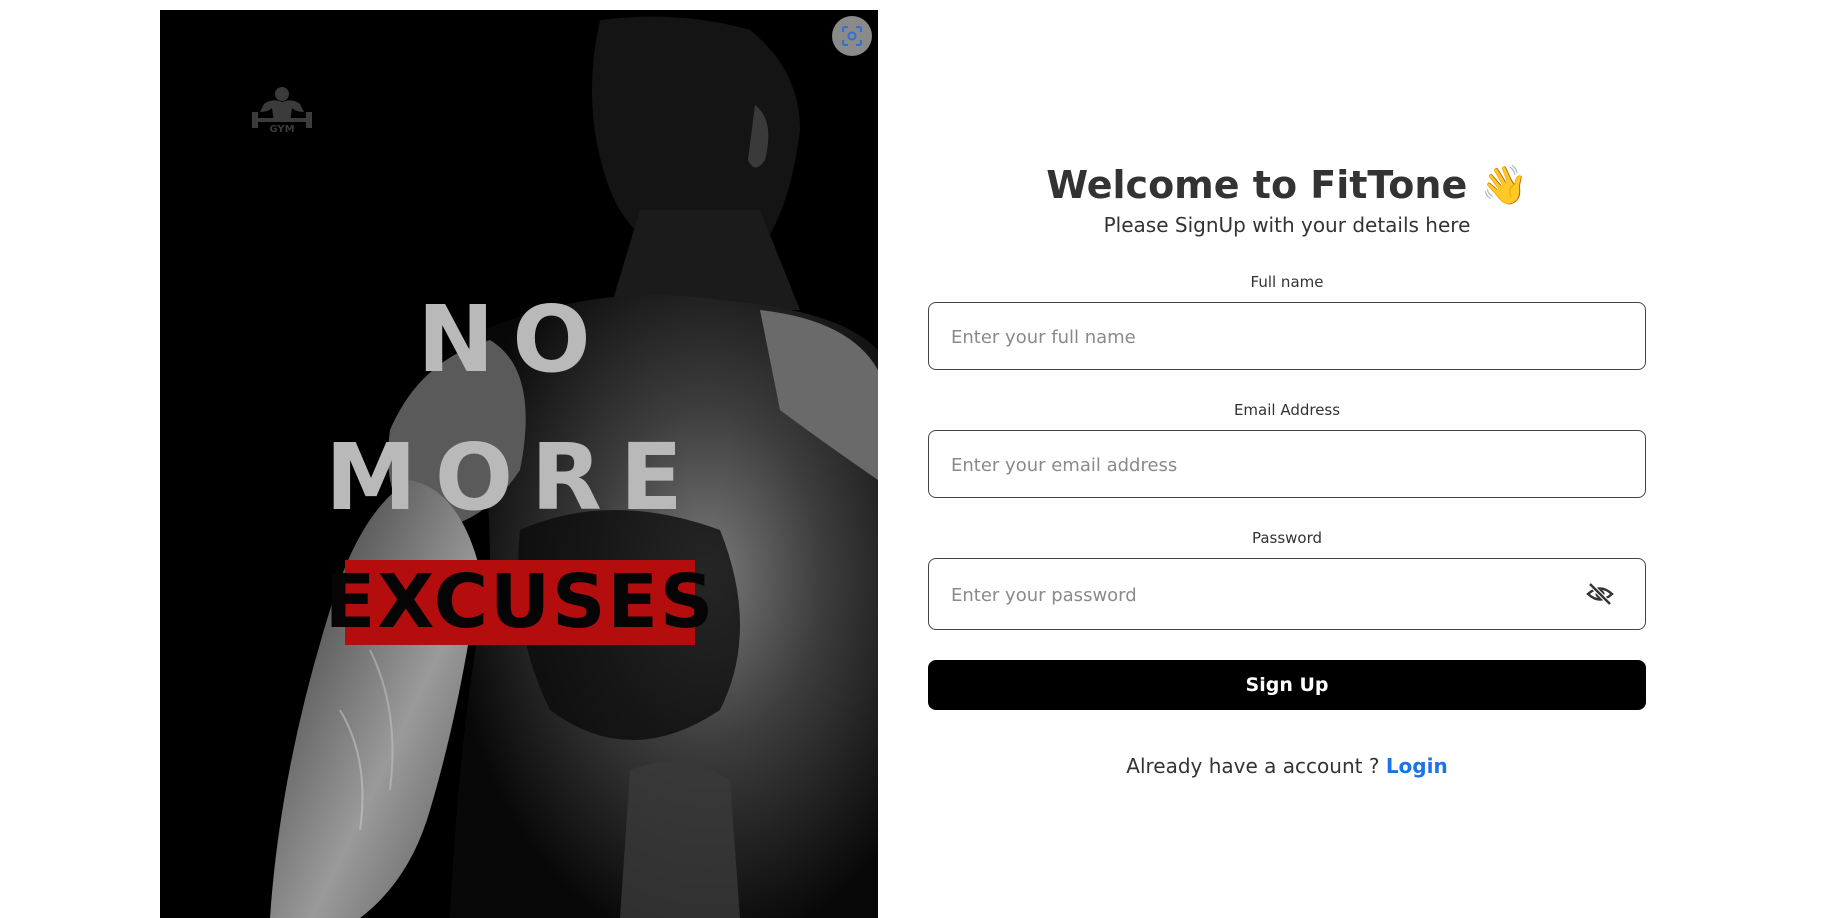  What do you see at coordinates (1287, 685) in the screenshot?
I see `sign-up-button: Sign Up` at bounding box center [1287, 685].